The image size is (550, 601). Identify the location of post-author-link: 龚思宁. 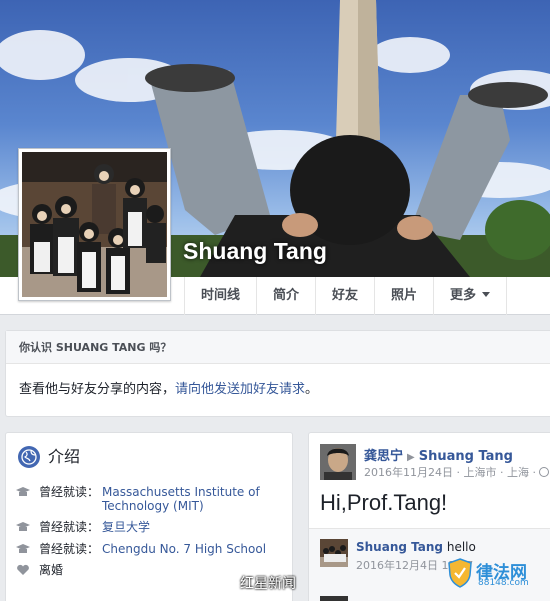
(383, 456).